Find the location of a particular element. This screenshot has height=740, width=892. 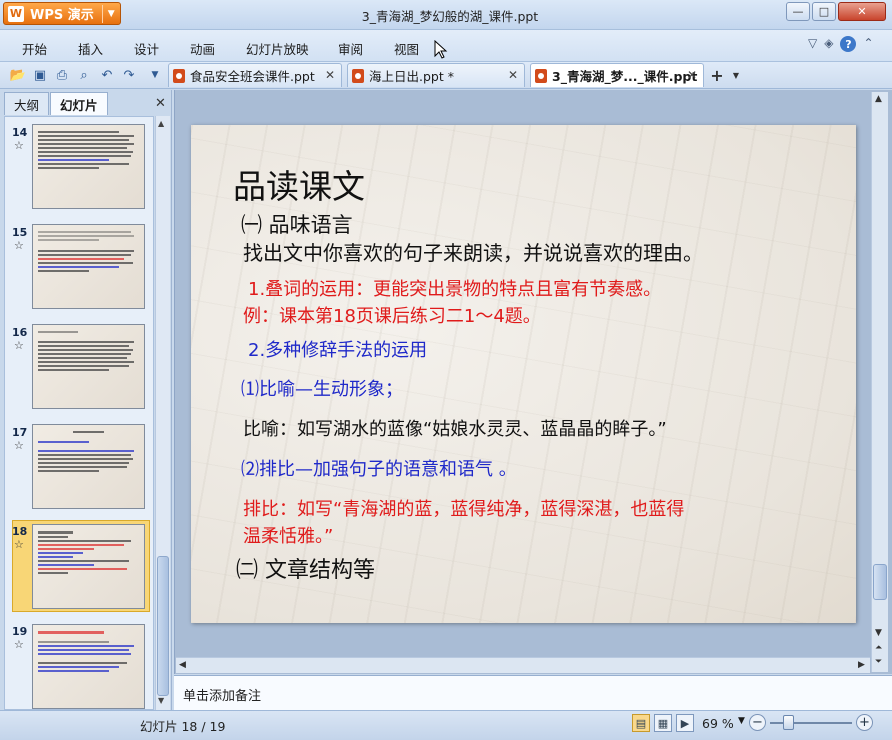

thumbnail-scrollbar: ▲ ▼ is located at coordinates (162, 413).